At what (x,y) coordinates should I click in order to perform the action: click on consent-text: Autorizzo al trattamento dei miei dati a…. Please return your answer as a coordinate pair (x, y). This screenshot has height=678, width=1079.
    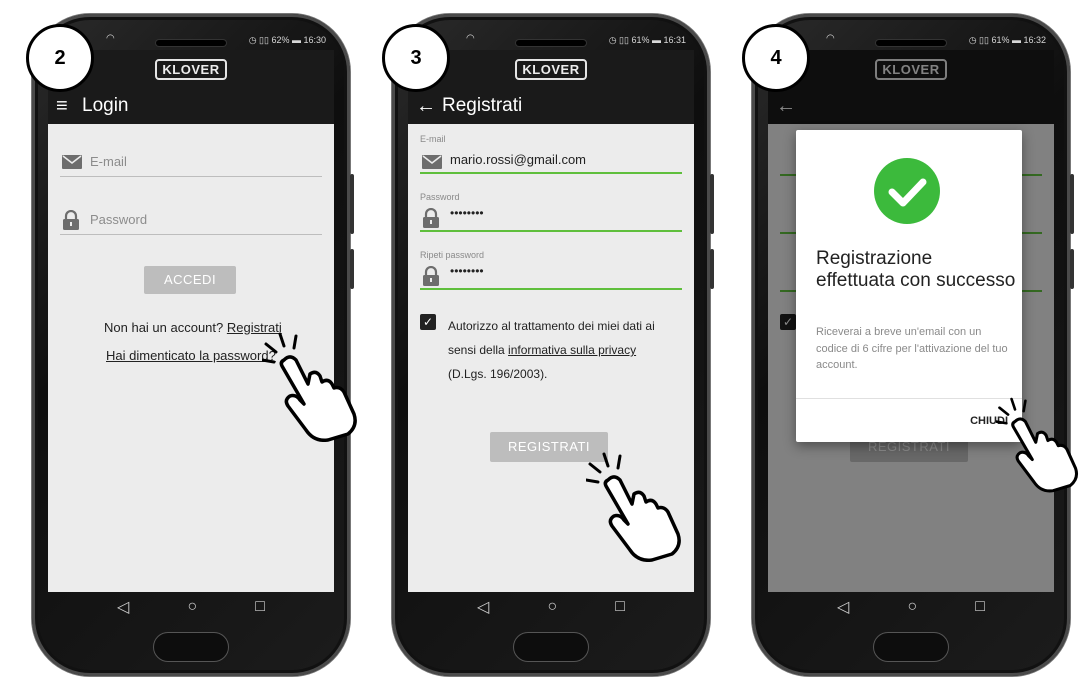
    Looking at the image, I should click on (567, 350).